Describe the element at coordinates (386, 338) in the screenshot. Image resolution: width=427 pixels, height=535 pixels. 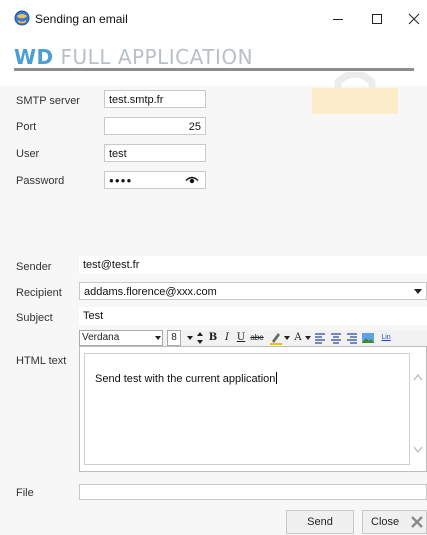
I see `link-button: Lin` at that location.